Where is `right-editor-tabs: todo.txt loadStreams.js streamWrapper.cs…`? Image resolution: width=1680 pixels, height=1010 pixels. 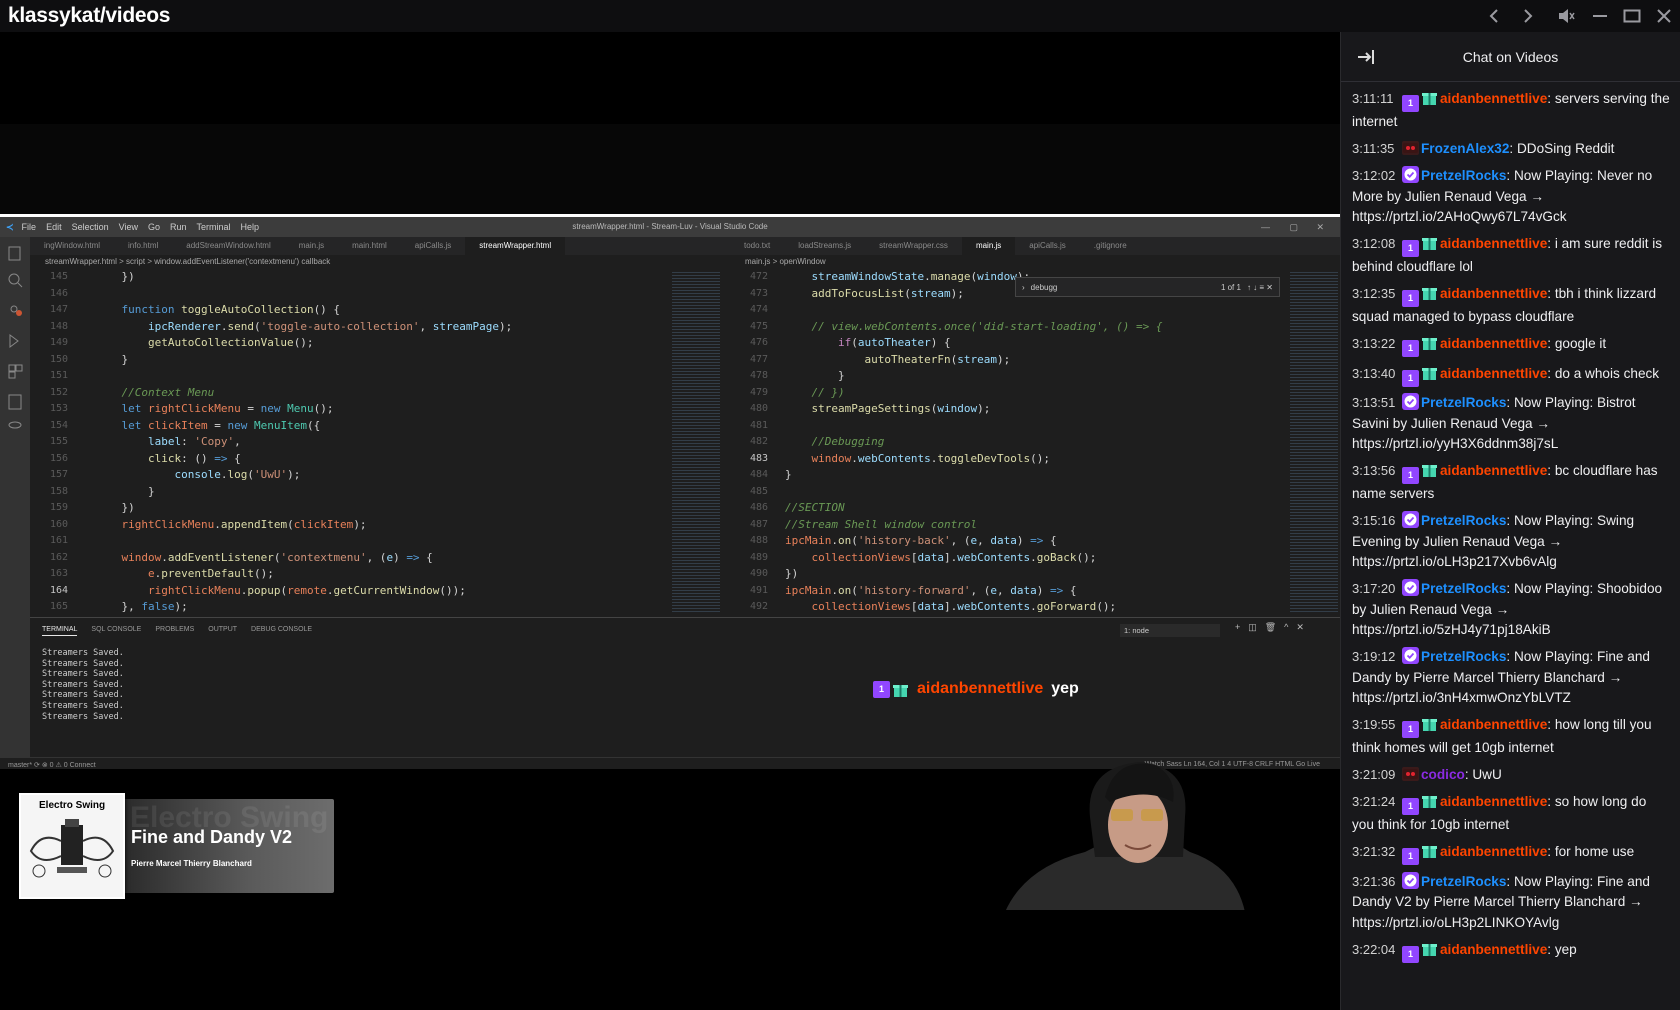 right-editor-tabs: todo.txt loadStreams.js streamWrapper.cs… is located at coordinates (1035, 246).